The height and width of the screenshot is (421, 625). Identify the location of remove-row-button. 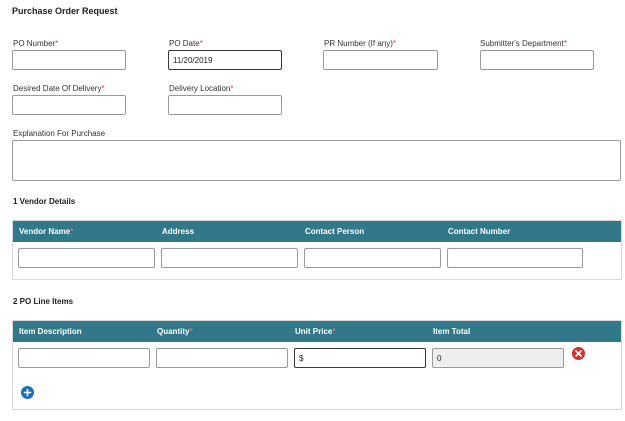
(578, 353).